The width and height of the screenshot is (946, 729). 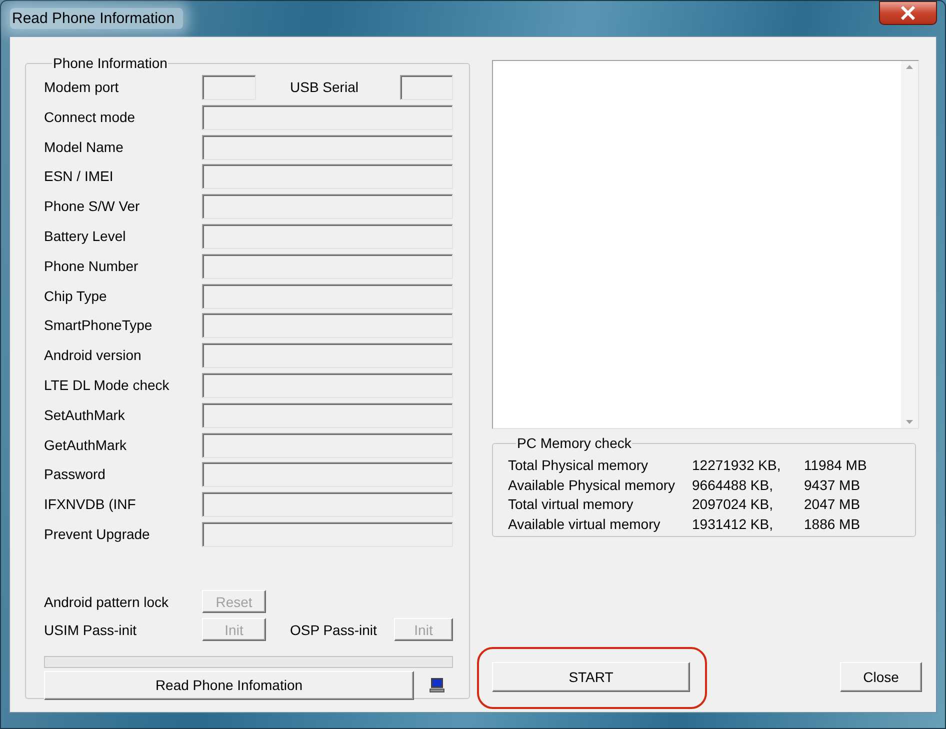 I want to click on field-label: Prevent Upgrade, so click(x=97, y=533).